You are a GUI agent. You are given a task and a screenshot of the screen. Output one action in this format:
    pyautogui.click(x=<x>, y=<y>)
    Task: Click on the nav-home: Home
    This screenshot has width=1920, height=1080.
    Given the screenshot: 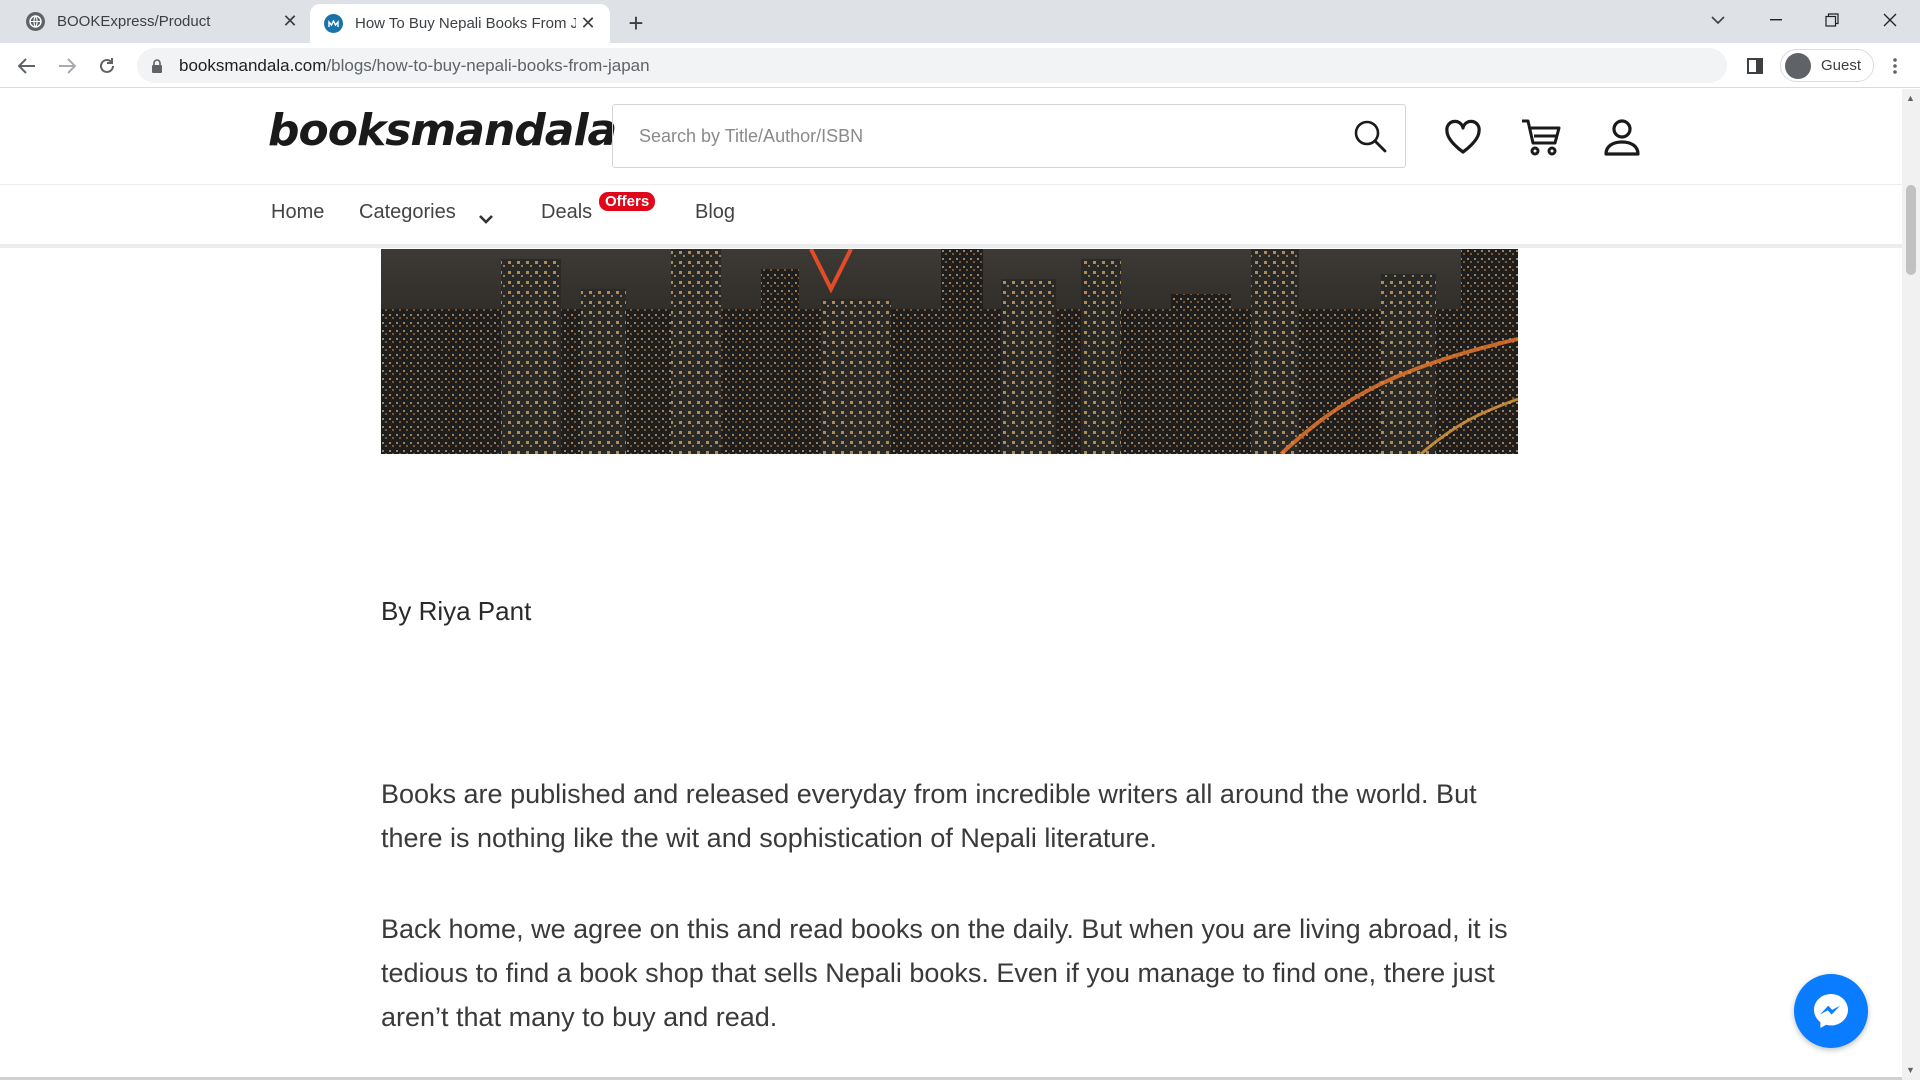 What is the action you would take?
    pyautogui.click(x=297, y=212)
    